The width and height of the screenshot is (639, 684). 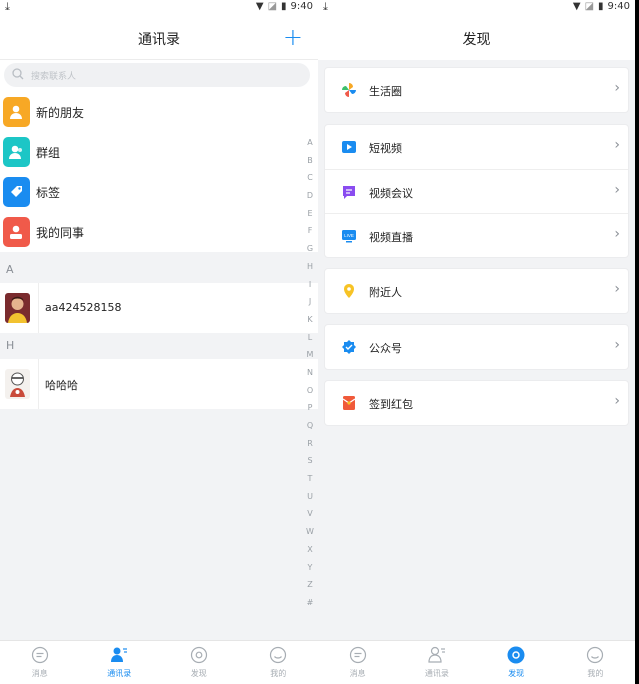 What do you see at coordinates (119, 654) in the screenshot?
I see `contacts-icon` at bounding box center [119, 654].